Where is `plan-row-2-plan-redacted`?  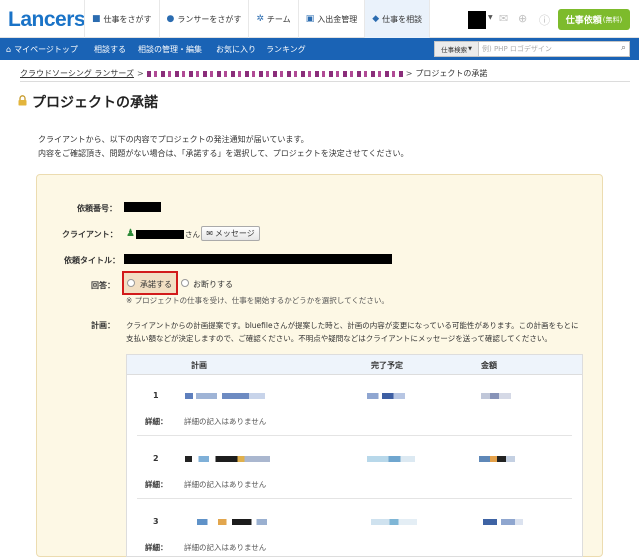 plan-row-2-plan-redacted is located at coordinates (227, 459).